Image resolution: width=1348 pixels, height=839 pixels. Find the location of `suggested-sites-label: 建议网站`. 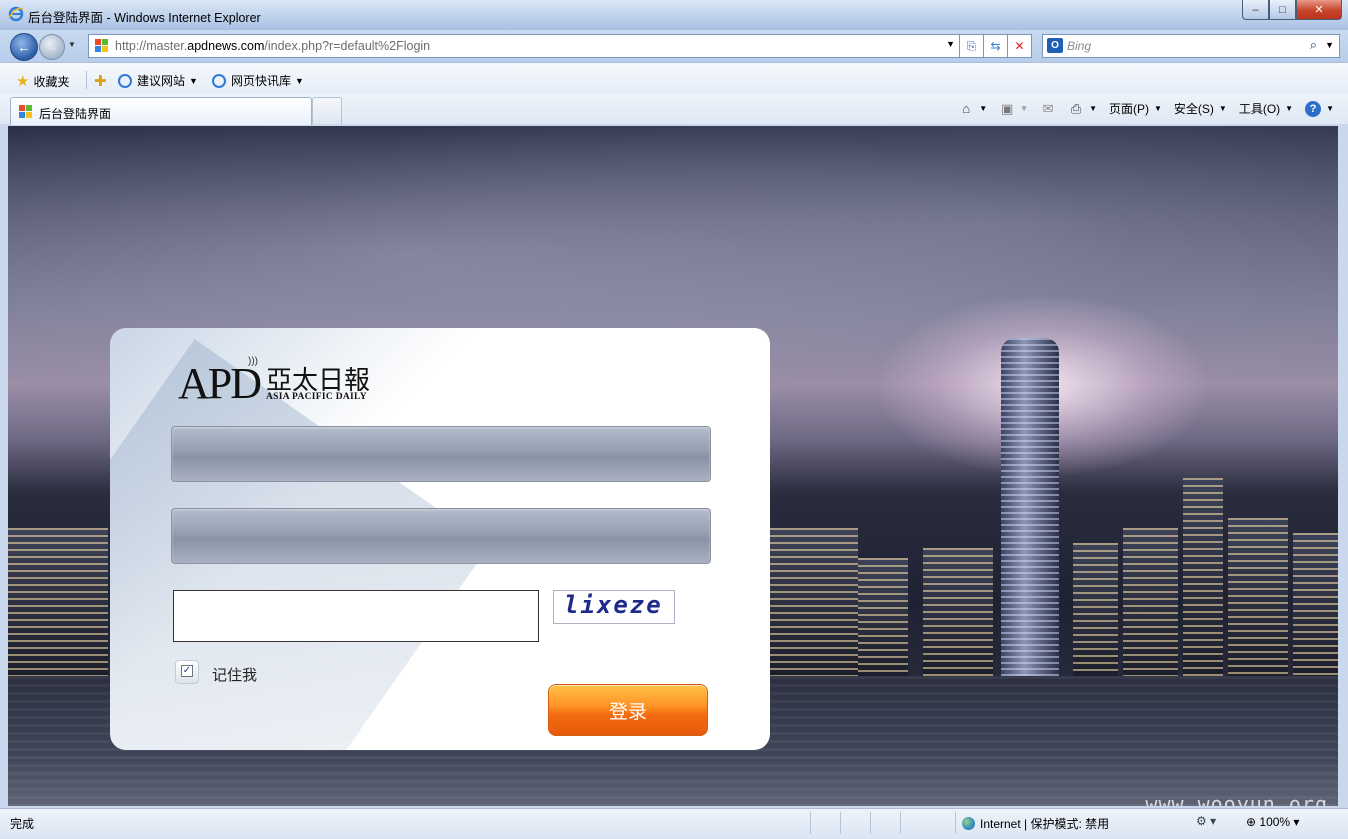

suggested-sites-label: 建议网站 is located at coordinates (161, 81).